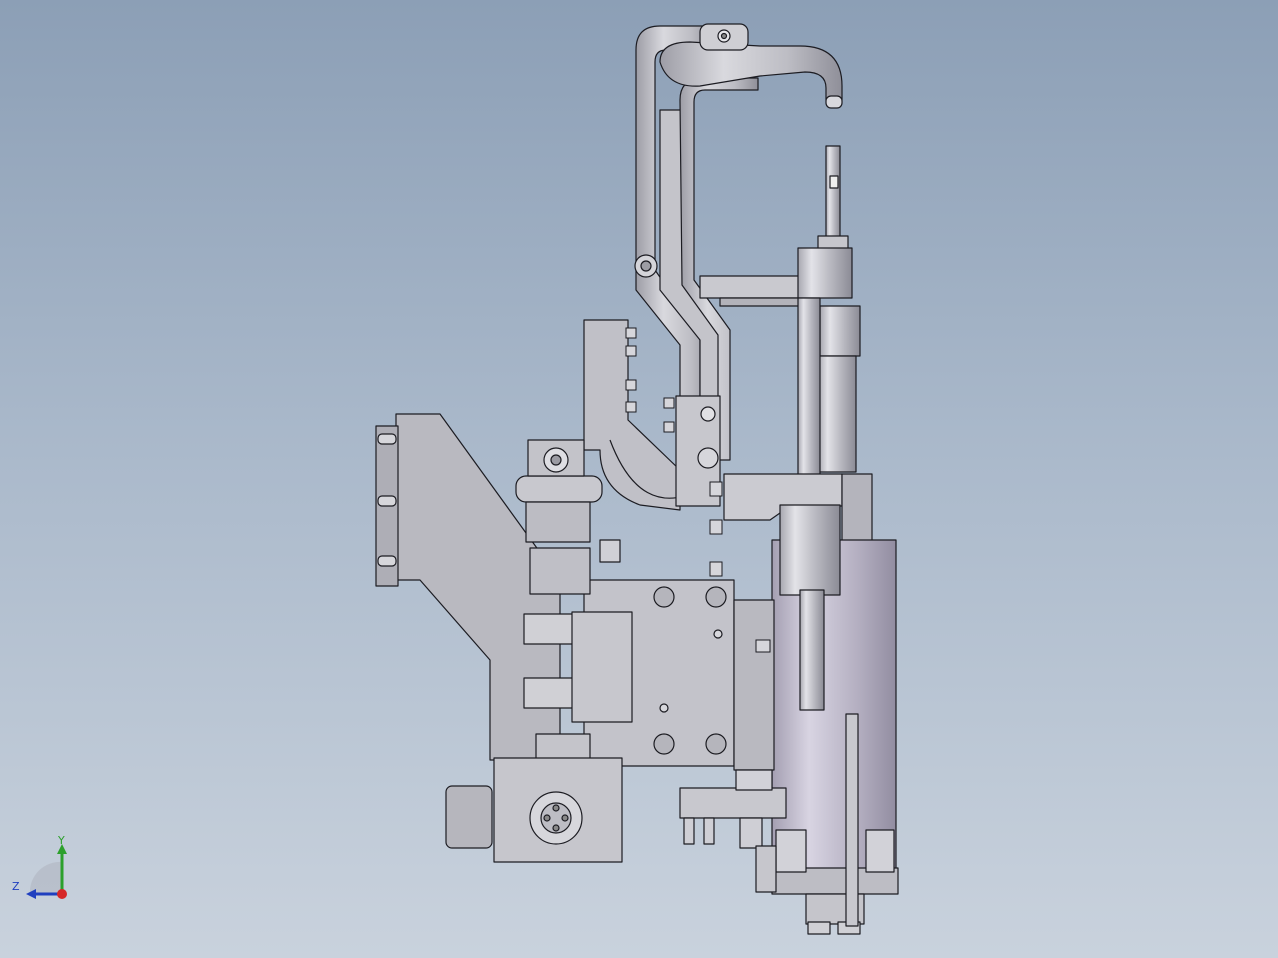 The width and height of the screenshot is (1278, 958). I want to click on axis-triad-icon, so click(46, 871).